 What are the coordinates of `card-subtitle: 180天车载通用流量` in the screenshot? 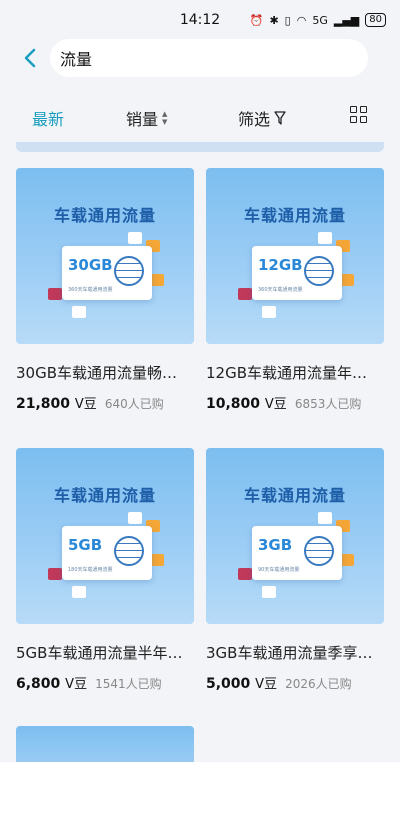 It's located at (90, 570).